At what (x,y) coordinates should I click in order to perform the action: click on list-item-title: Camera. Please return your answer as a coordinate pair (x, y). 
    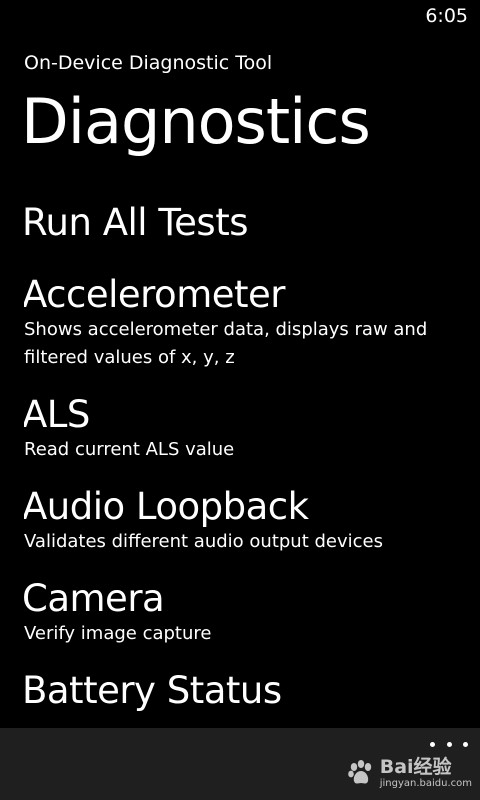
    Looking at the image, I should click on (94, 598).